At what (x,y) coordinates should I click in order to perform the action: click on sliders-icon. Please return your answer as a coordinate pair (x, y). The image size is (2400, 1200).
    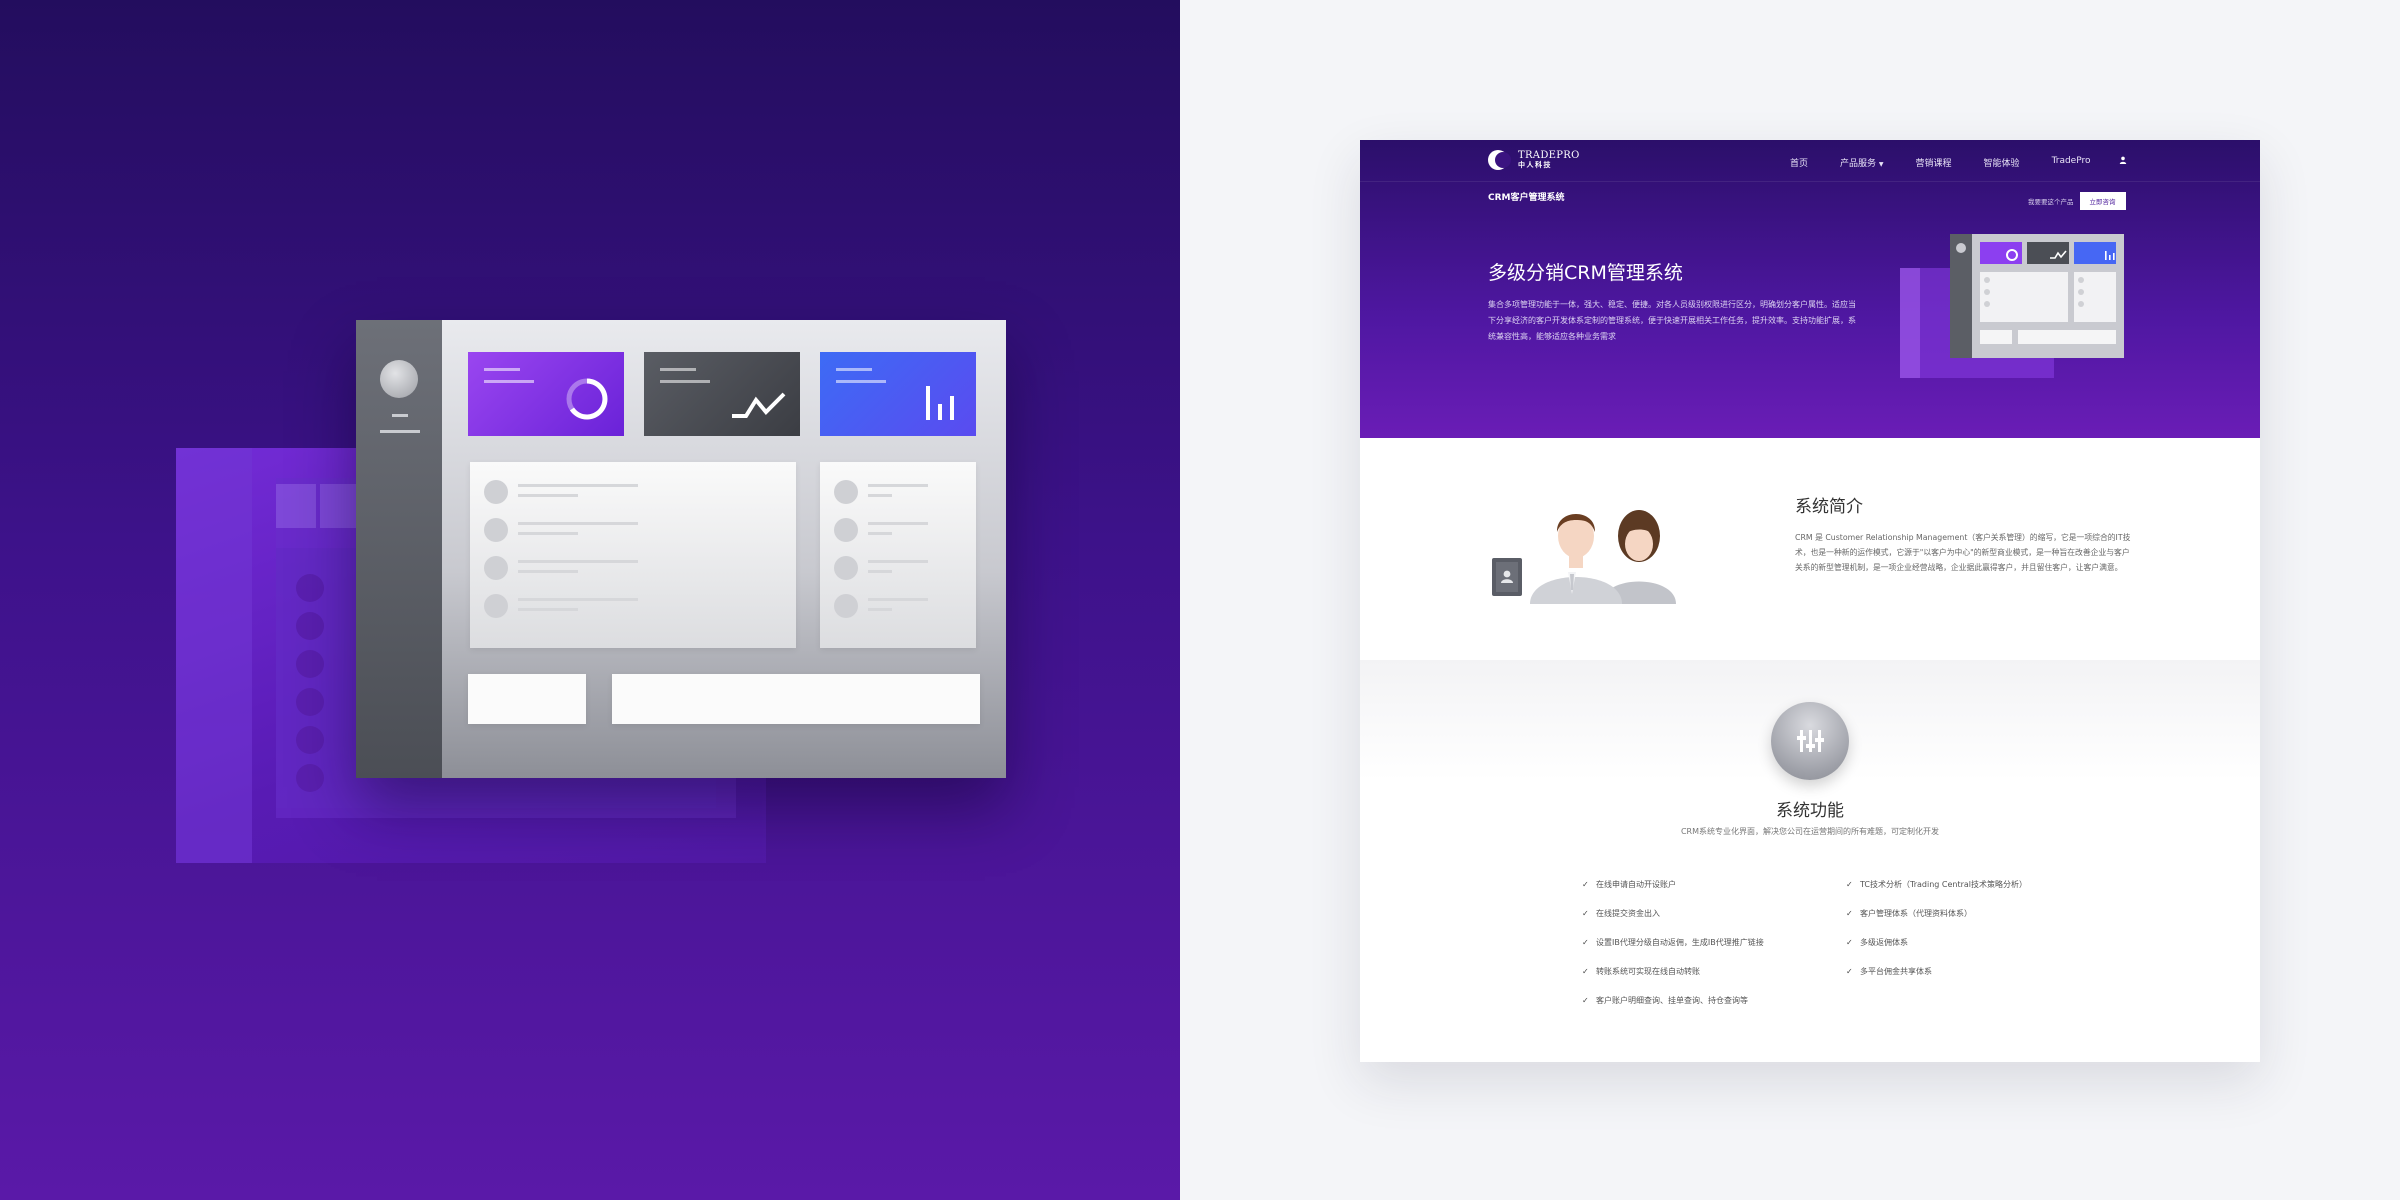
    Looking at the image, I should click on (1810, 741).